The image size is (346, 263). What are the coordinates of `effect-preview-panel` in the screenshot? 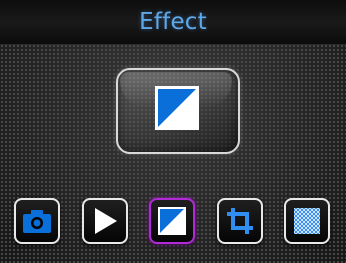 It's located at (178, 111).